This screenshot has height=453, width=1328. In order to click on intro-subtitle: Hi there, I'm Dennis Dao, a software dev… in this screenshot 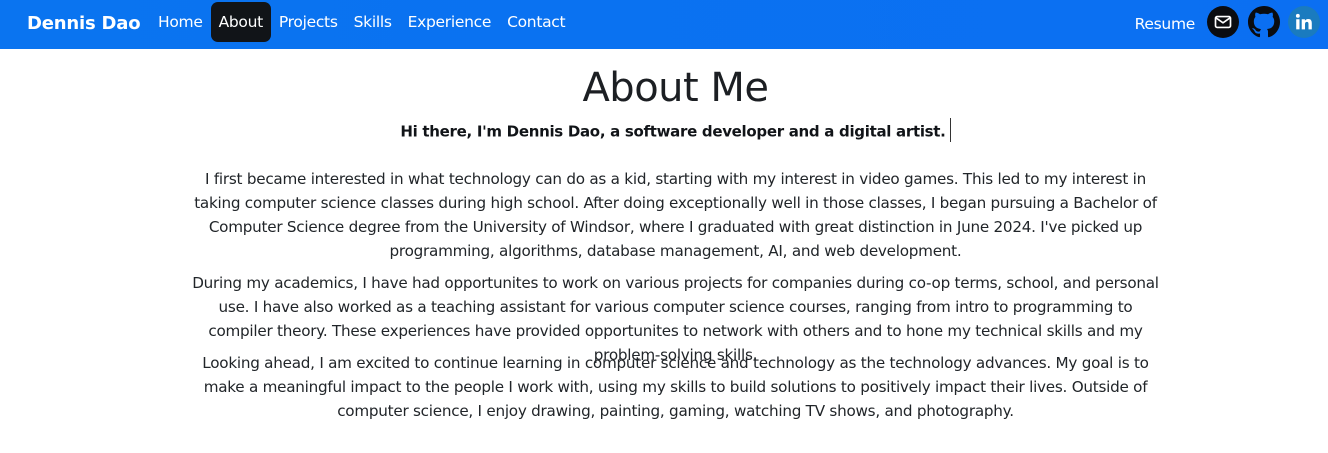, I will do `click(673, 131)`.